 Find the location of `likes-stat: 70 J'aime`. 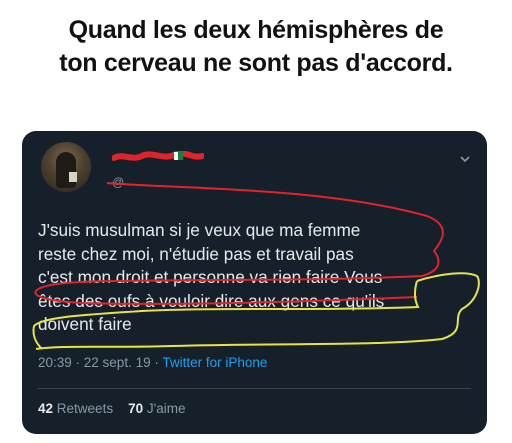

likes-stat: 70 J'aime is located at coordinates (156, 408).